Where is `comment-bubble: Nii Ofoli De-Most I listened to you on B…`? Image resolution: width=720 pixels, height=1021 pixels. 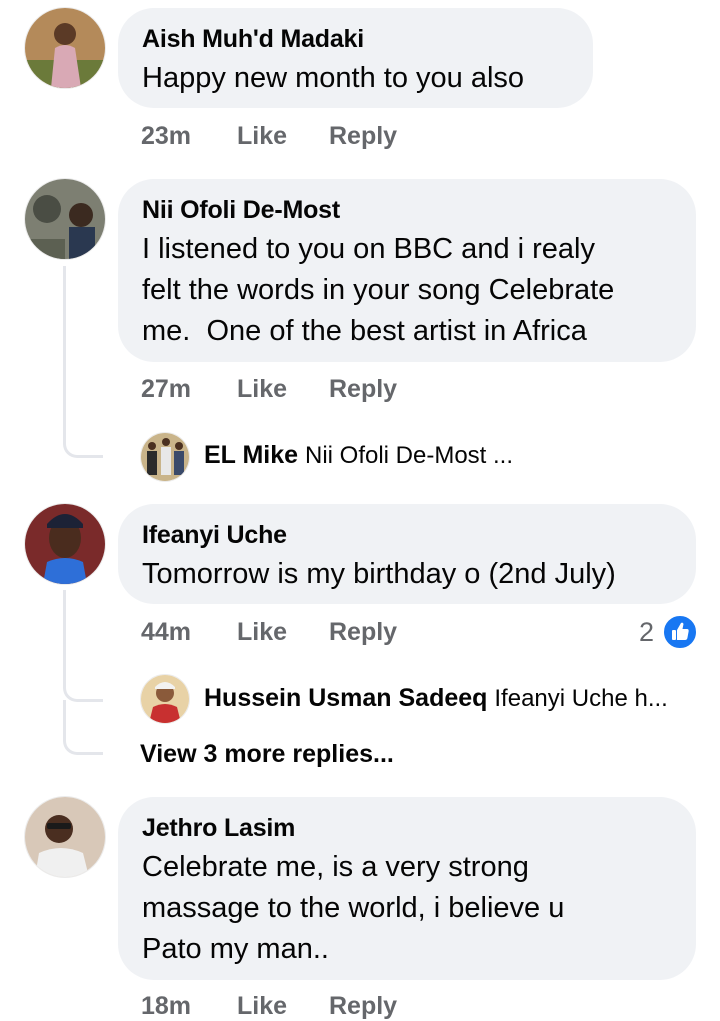 comment-bubble: Nii Ofoli De-Most I listened to you on B… is located at coordinates (407, 270).